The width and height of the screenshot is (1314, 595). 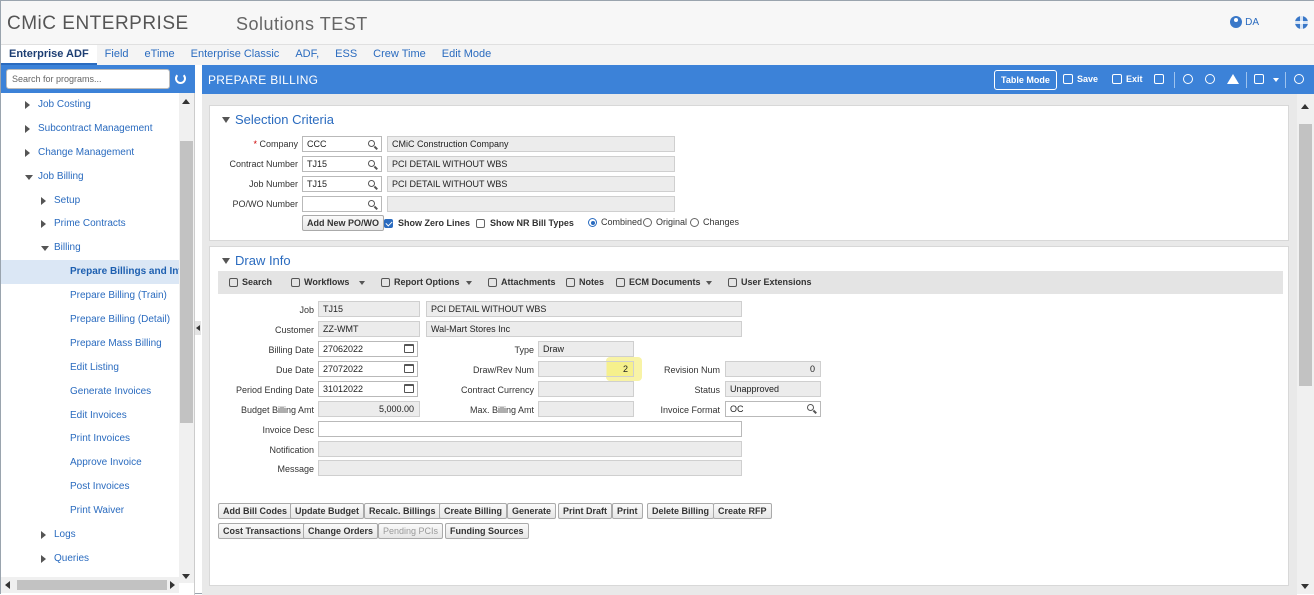 What do you see at coordinates (585, 511) in the screenshot?
I see `print-draft-button: Print Draft` at bounding box center [585, 511].